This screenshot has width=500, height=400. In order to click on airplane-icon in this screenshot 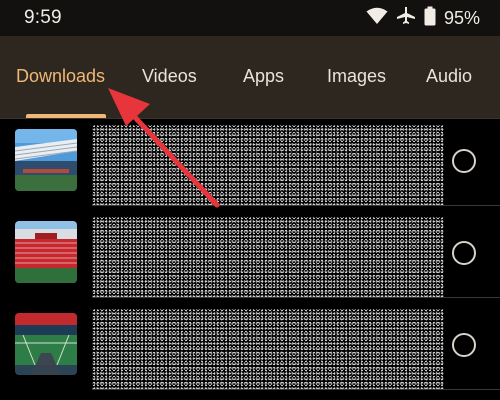, I will do `click(406, 18)`.